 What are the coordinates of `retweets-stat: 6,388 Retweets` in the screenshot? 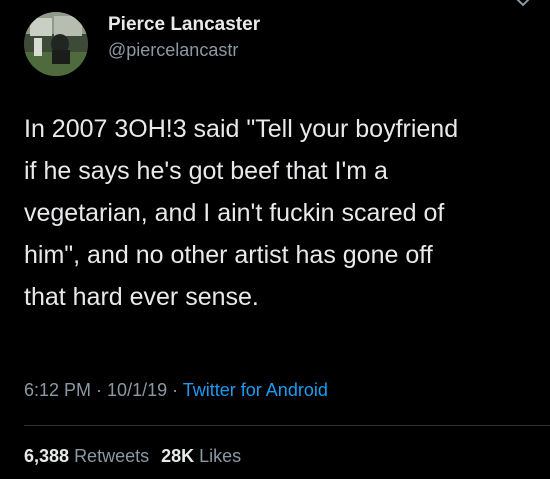 It's located at (86, 456).